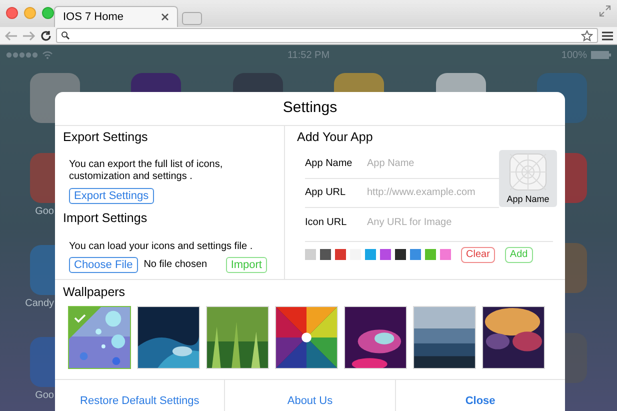 Image resolution: width=617 pixels, height=411 pixels. Describe the element at coordinates (310, 108) in the screenshot. I see `dialog-title: Settings` at that location.